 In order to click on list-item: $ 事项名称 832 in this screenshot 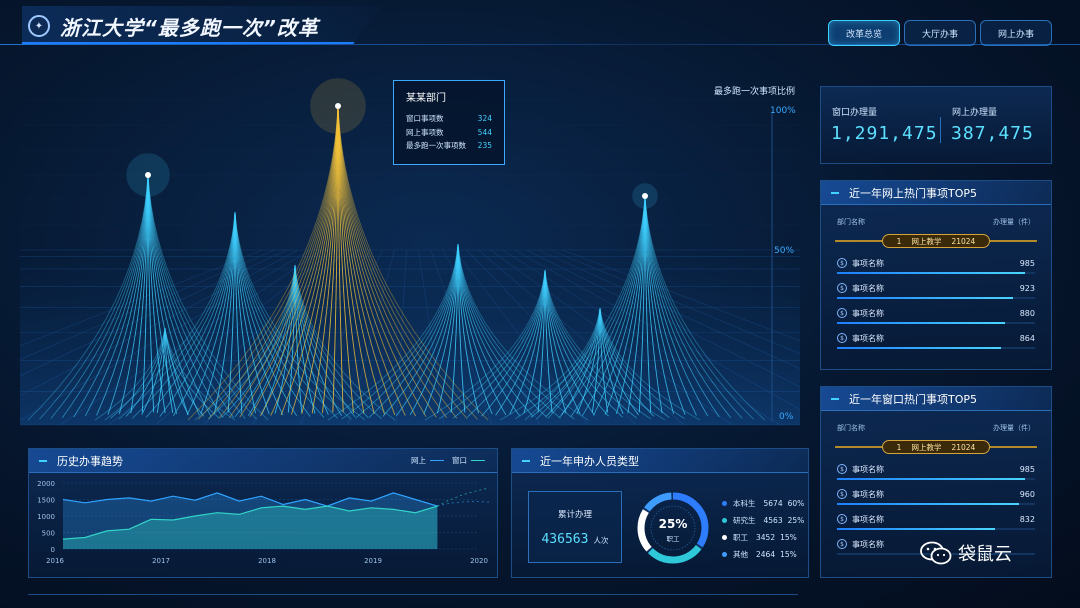, I will do `click(936, 522)`.